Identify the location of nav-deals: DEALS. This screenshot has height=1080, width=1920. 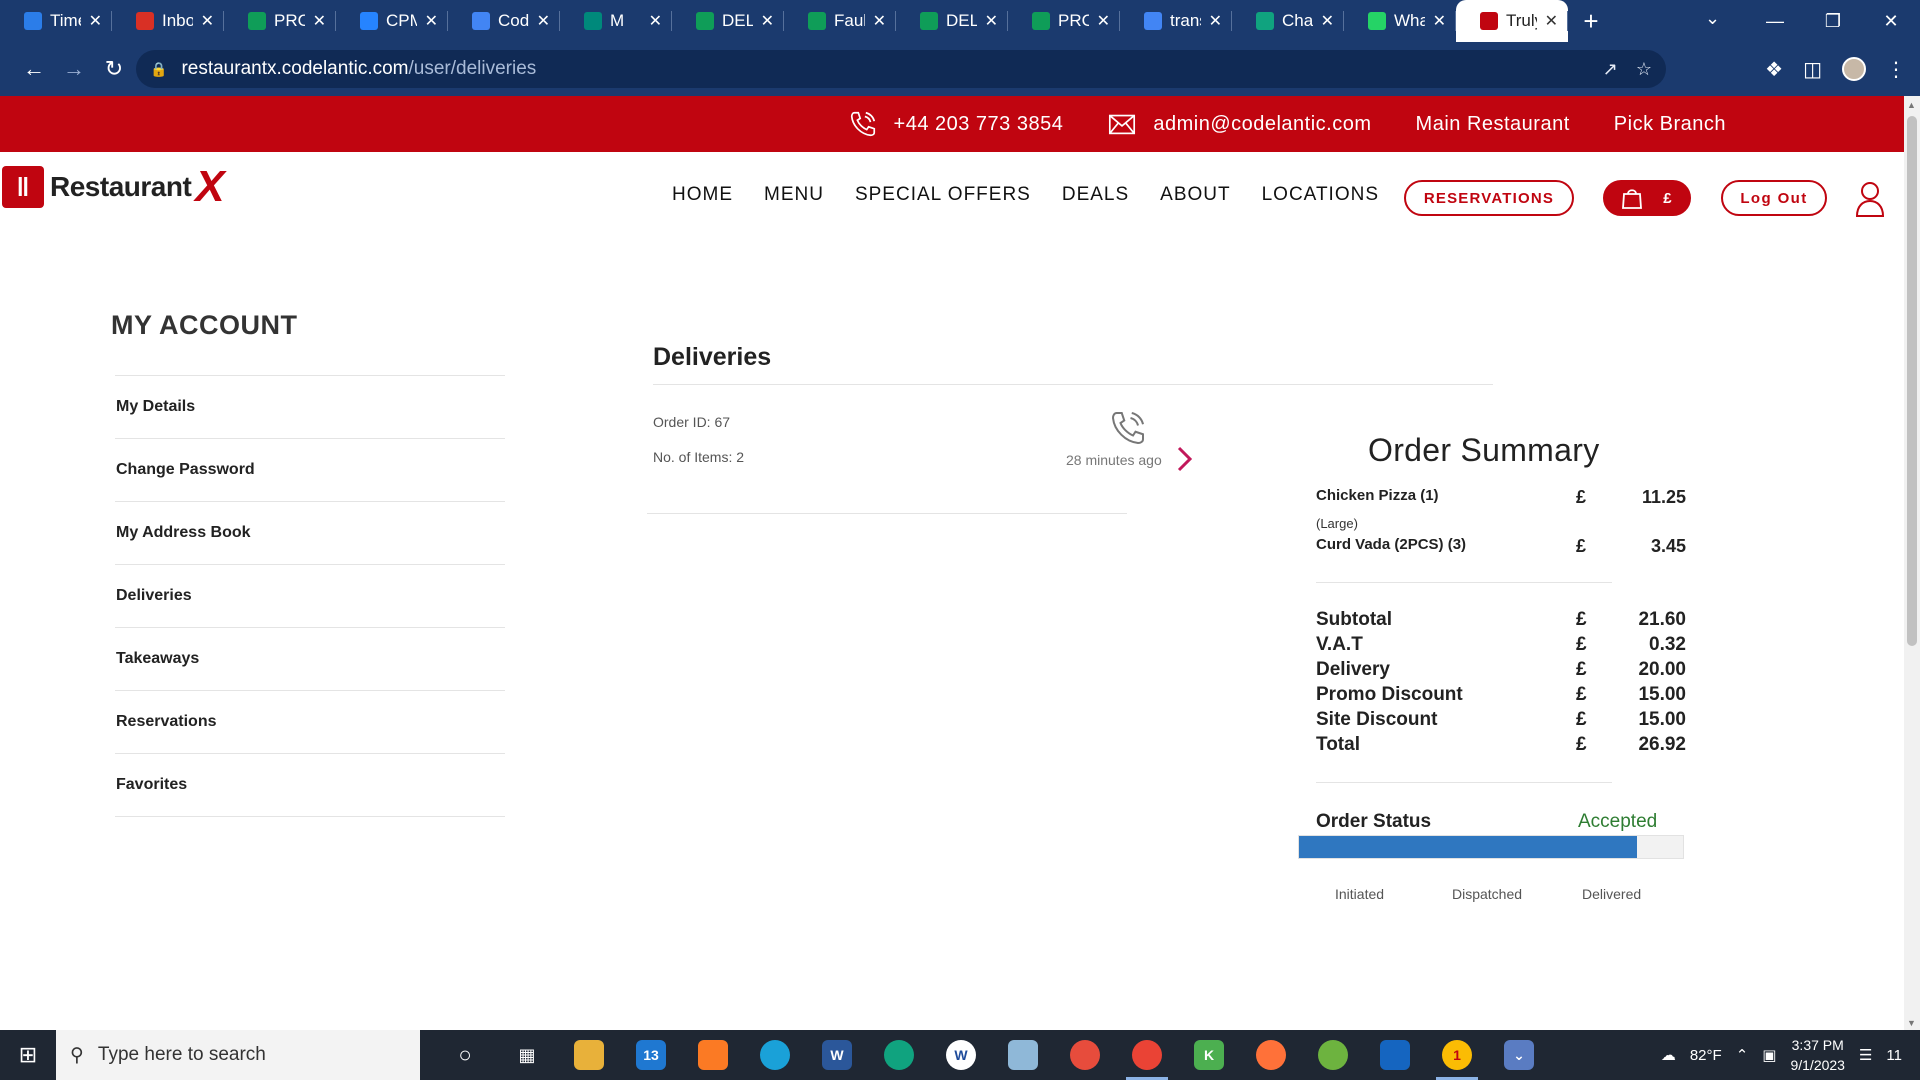
(1095, 195).